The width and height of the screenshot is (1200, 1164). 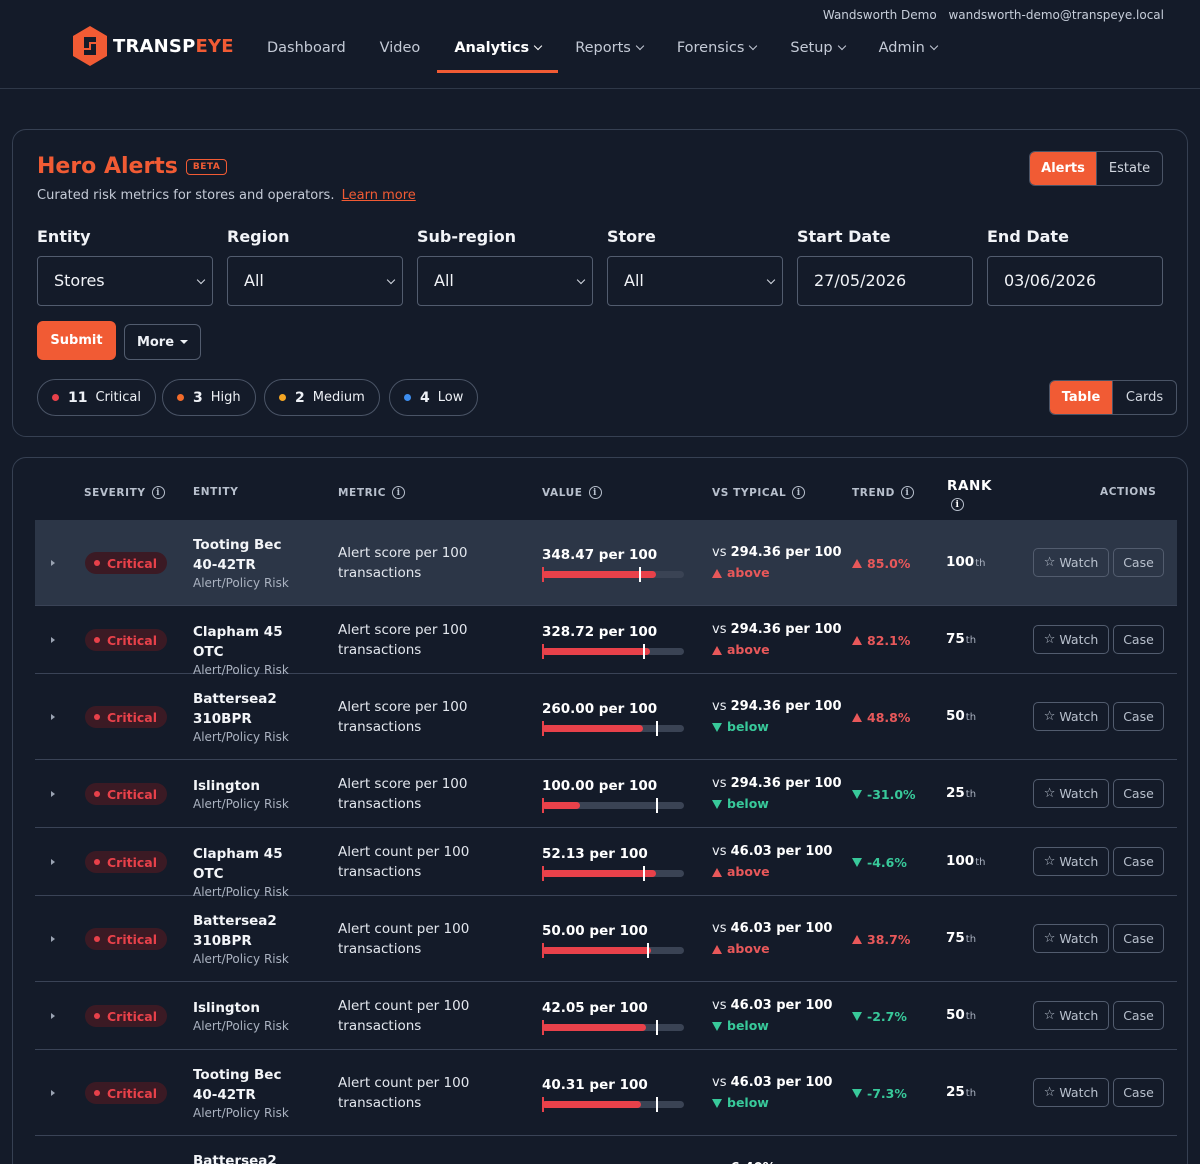 What do you see at coordinates (498, 49) in the screenshot?
I see `nav-analytics: Analytics` at bounding box center [498, 49].